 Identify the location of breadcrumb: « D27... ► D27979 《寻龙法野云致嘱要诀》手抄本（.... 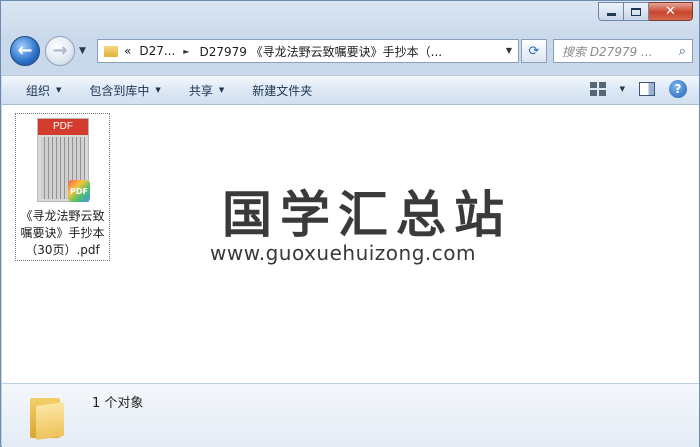
(287, 51).